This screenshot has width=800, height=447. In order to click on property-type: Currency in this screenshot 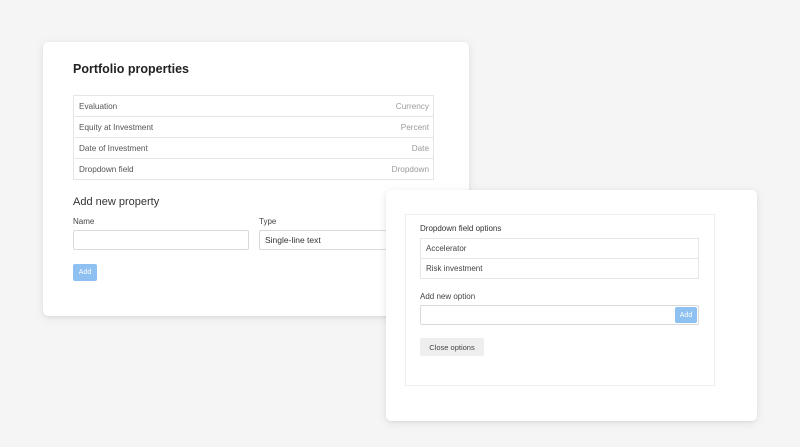, I will do `click(412, 106)`.